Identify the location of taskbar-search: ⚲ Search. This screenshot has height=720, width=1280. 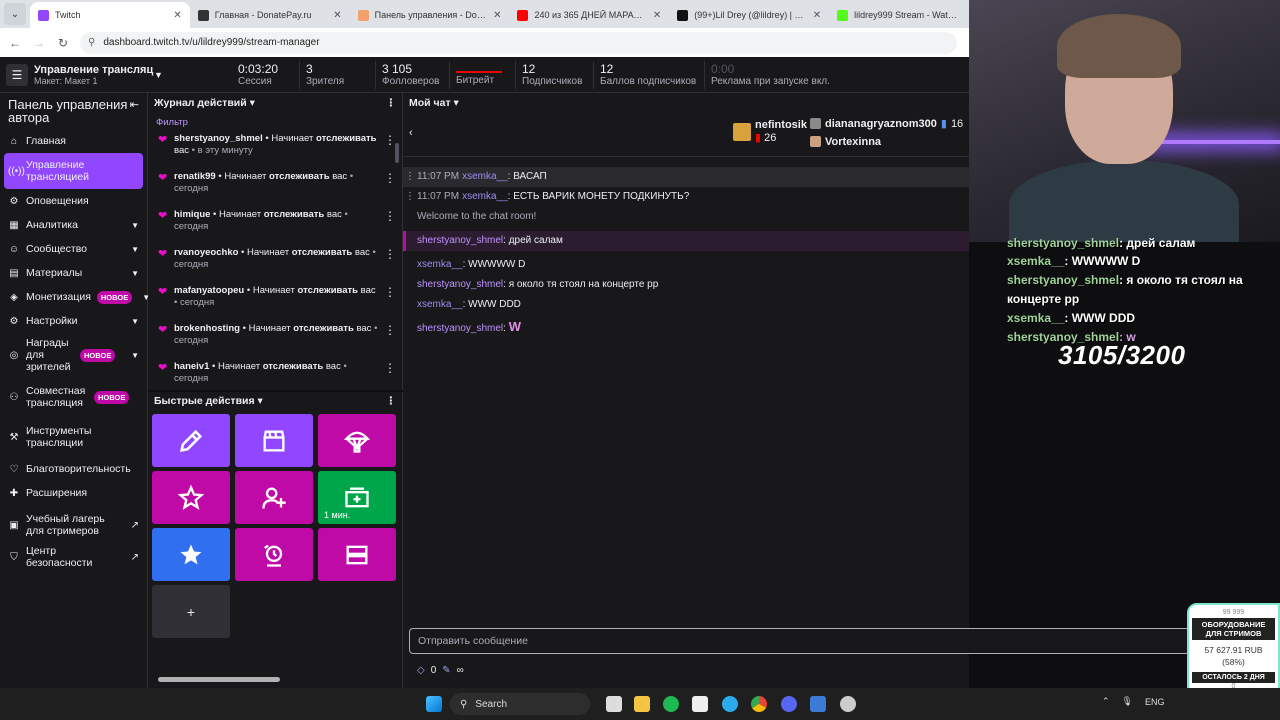
(520, 704).